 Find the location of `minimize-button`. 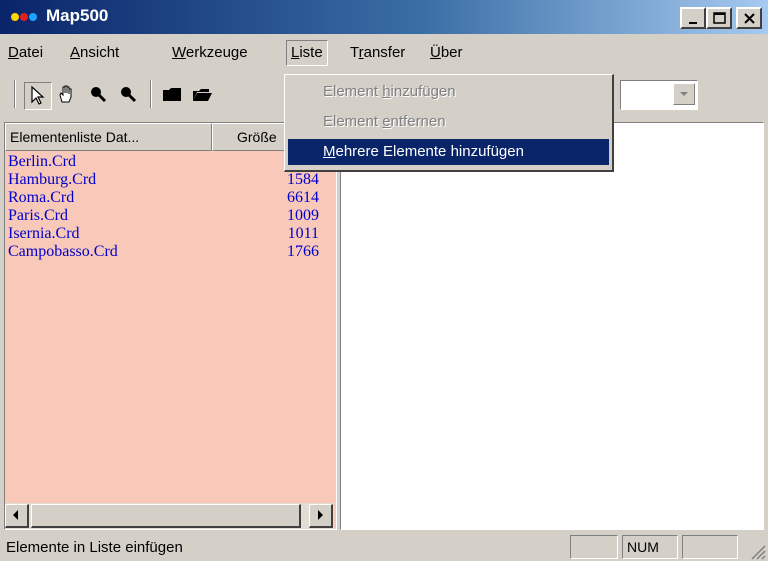

minimize-button is located at coordinates (693, 18).